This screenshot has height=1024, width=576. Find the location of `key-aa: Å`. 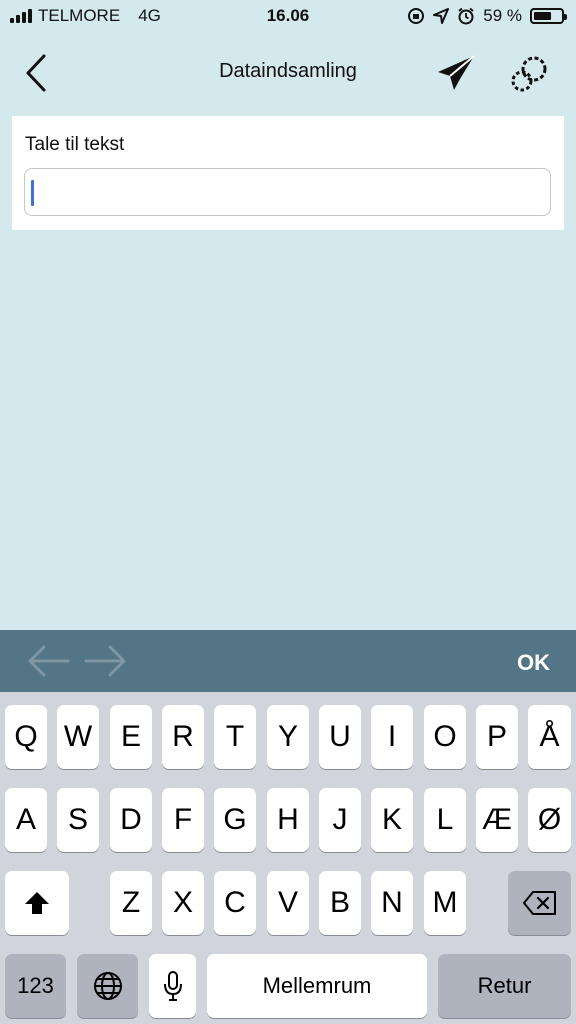

key-aa: Å is located at coordinates (549, 737).